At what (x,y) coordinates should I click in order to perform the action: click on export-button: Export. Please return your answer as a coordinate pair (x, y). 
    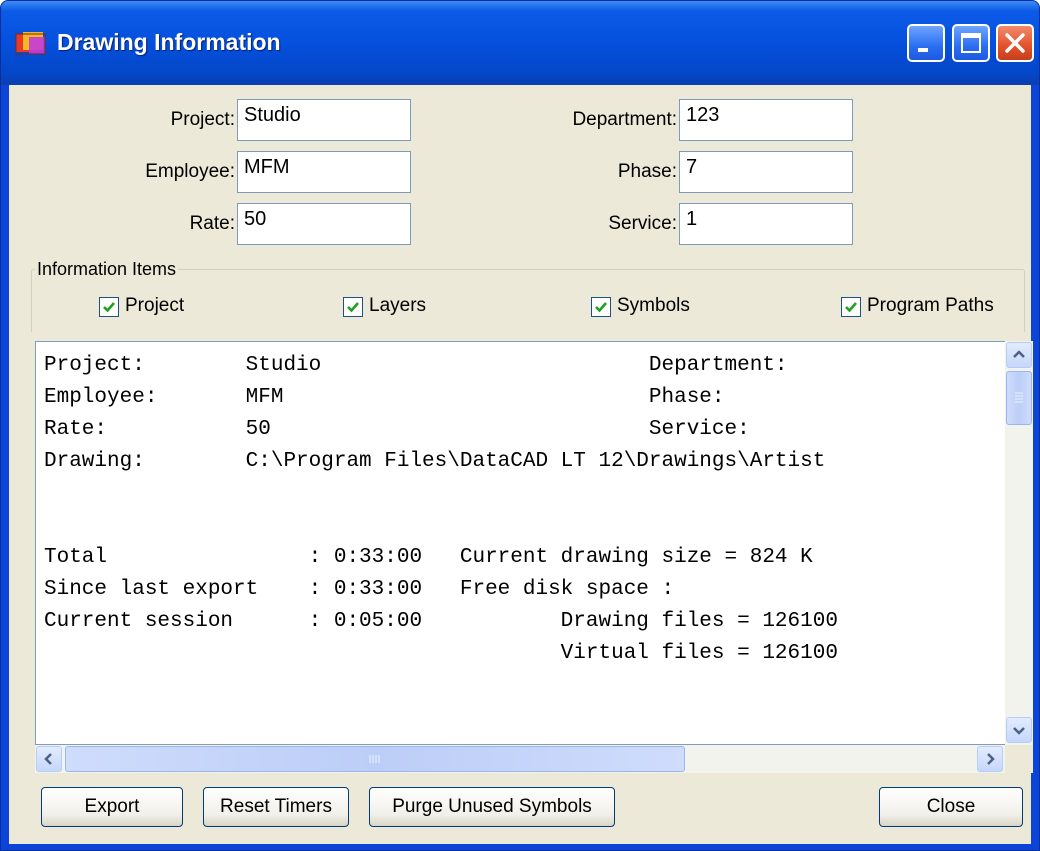
    Looking at the image, I should click on (112, 807).